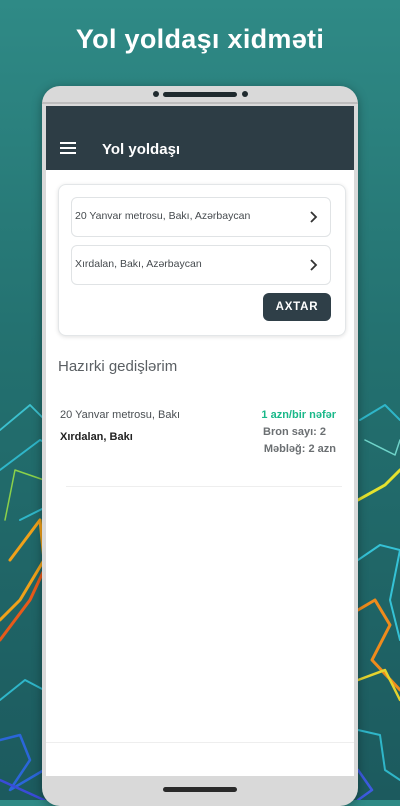  What do you see at coordinates (200, 789) in the screenshot?
I see `home-indicator` at bounding box center [200, 789].